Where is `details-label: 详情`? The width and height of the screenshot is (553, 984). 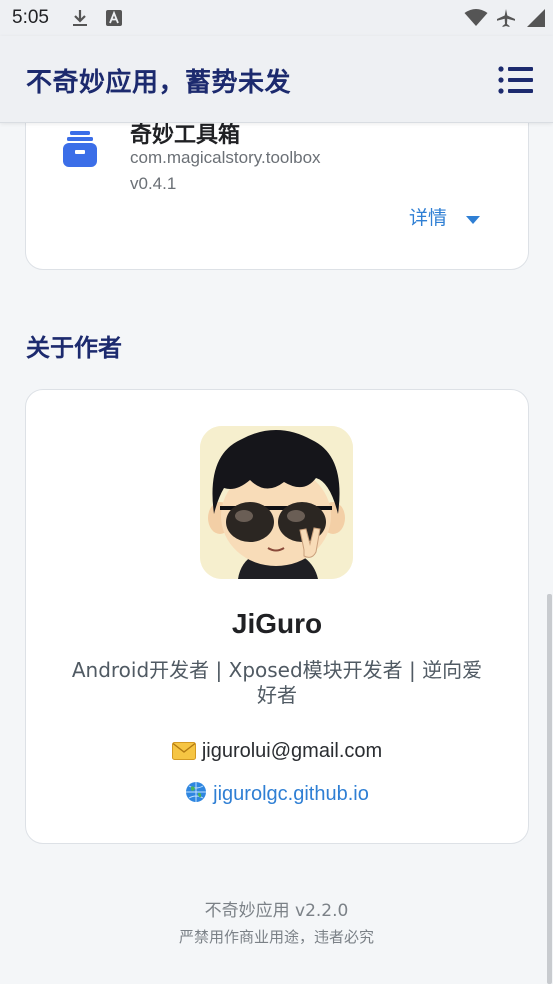
details-label: 详情 is located at coordinates (428, 218).